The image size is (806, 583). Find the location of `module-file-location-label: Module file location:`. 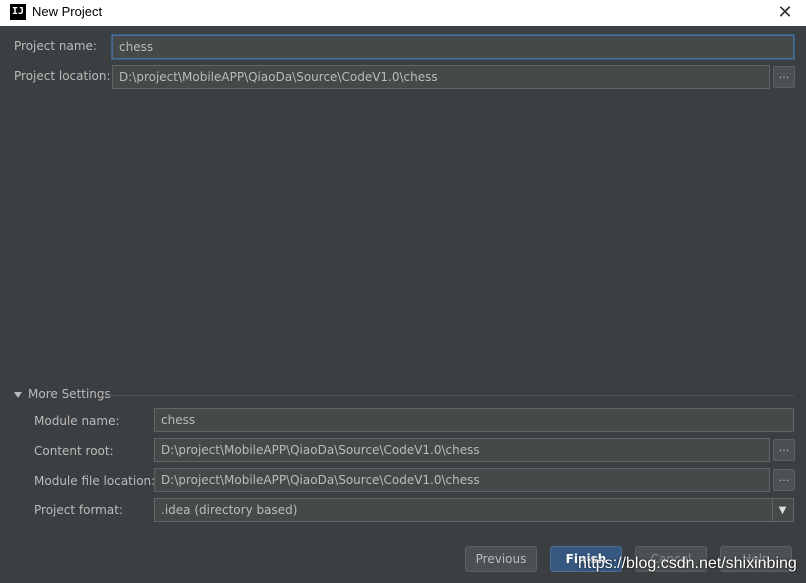

module-file-location-label: Module file location: is located at coordinates (95, 481).